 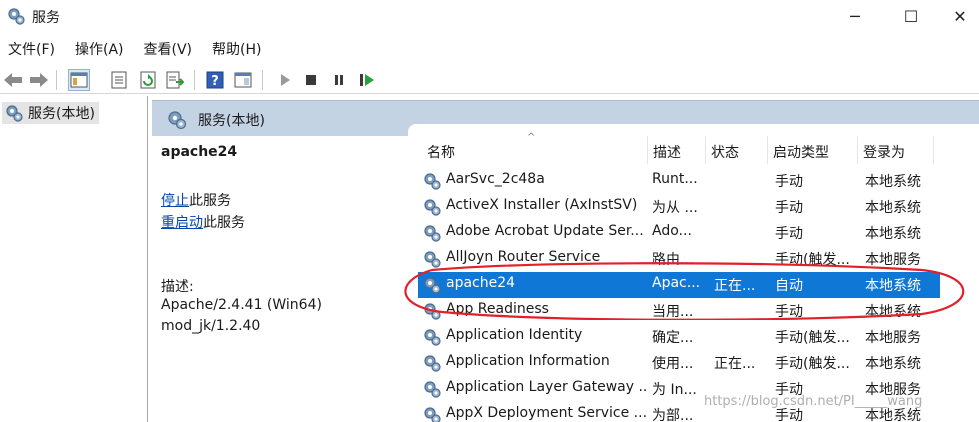 What do you see at coordinates (236, 49) in the screenshot?
I see `menu-help: 帮助(H)` at bounding box center [236, 49].